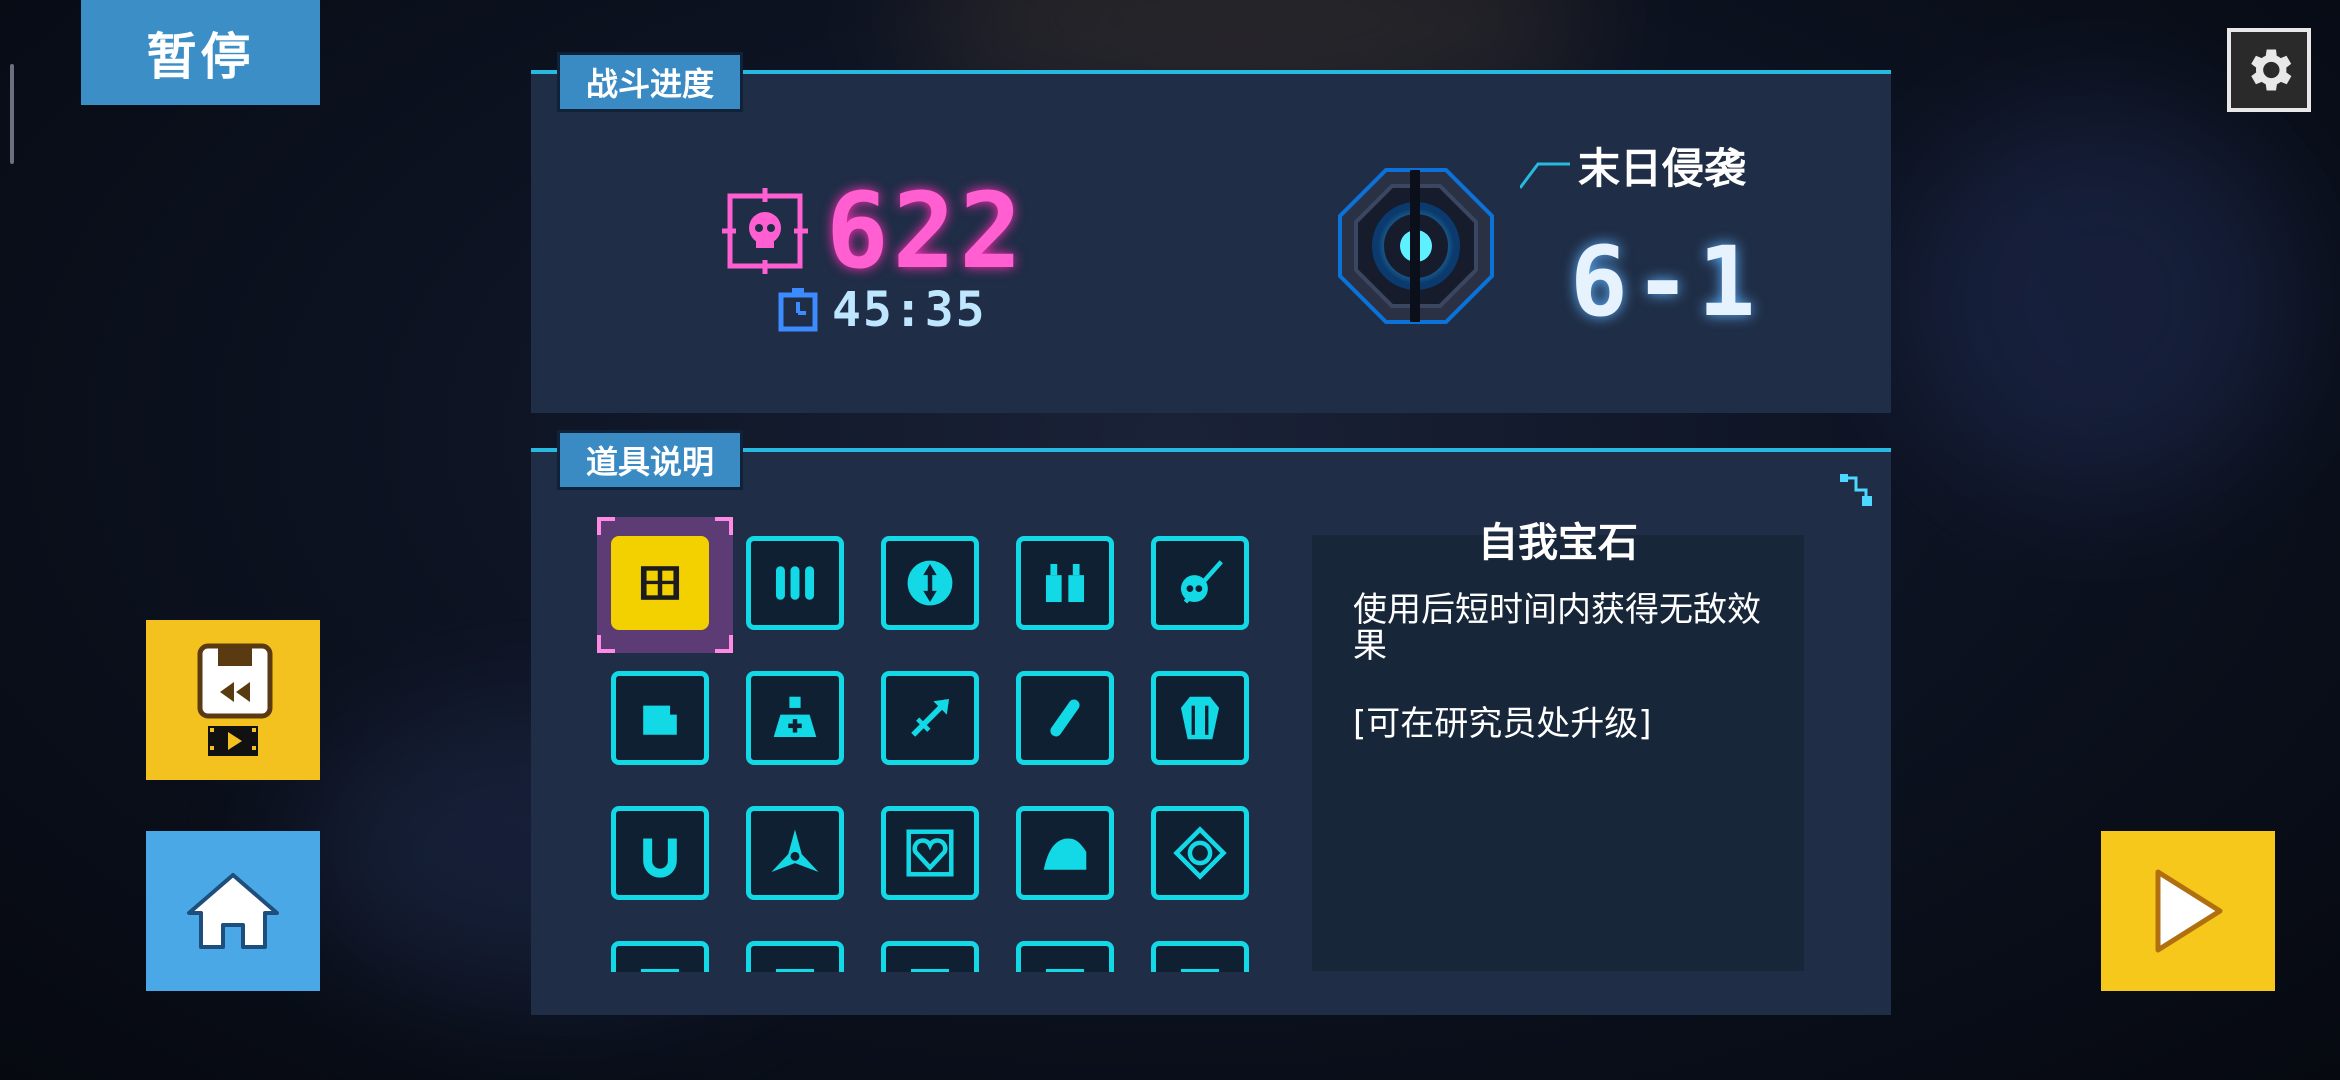 The image size is (2340, 1080). I want to click on skull-sword-icon, so click(1201, 582).